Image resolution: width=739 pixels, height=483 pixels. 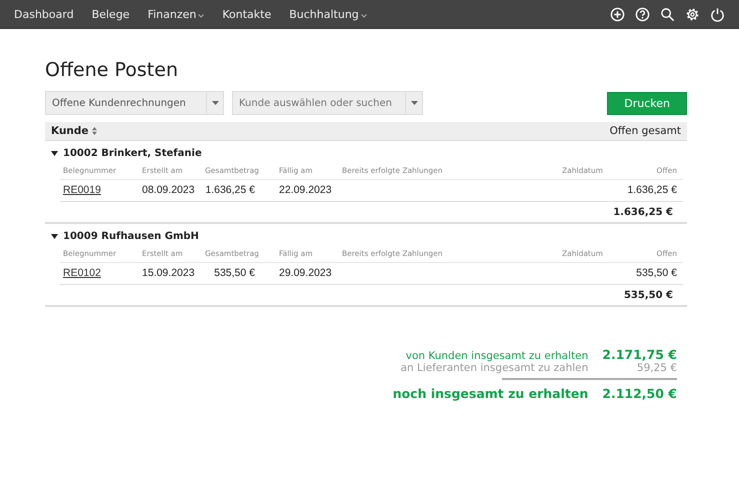 I want to click on settings-icon, so click(x=692, y=14).